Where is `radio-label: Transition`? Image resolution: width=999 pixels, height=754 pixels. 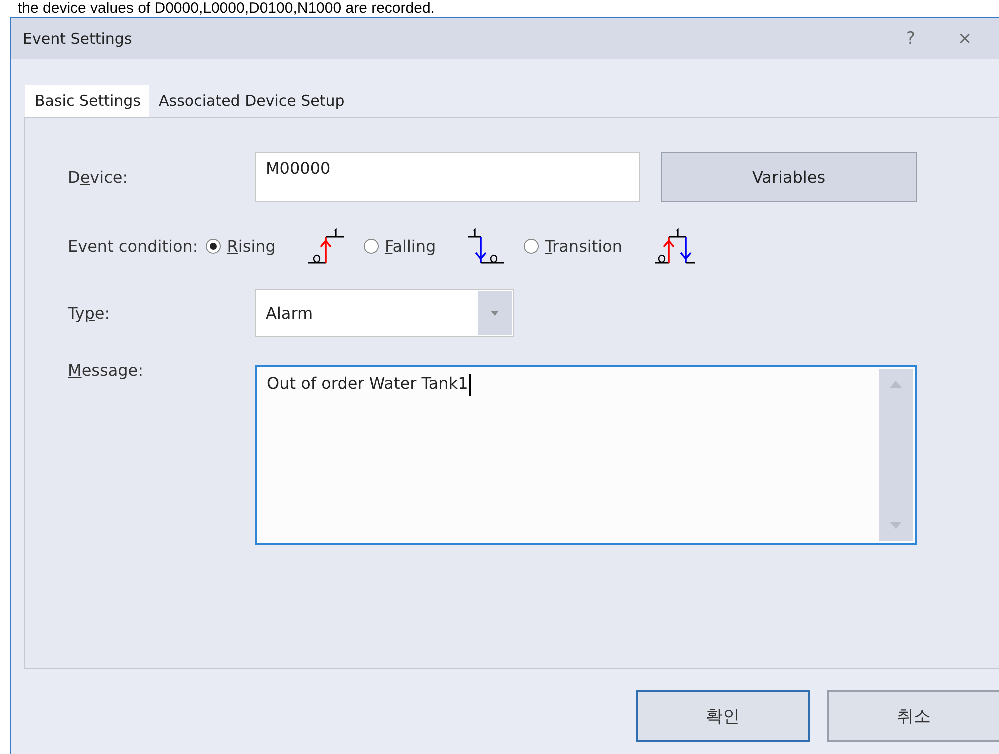
radio-label: Transition is located at coordinates (583, 246).